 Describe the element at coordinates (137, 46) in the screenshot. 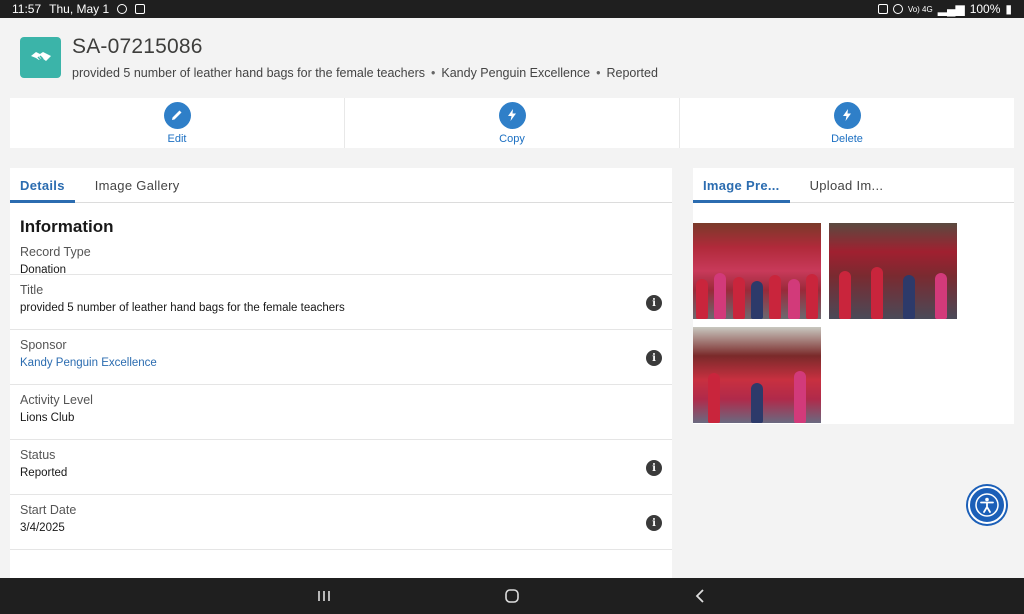

I see `record-id: SA-07215086` at that location.